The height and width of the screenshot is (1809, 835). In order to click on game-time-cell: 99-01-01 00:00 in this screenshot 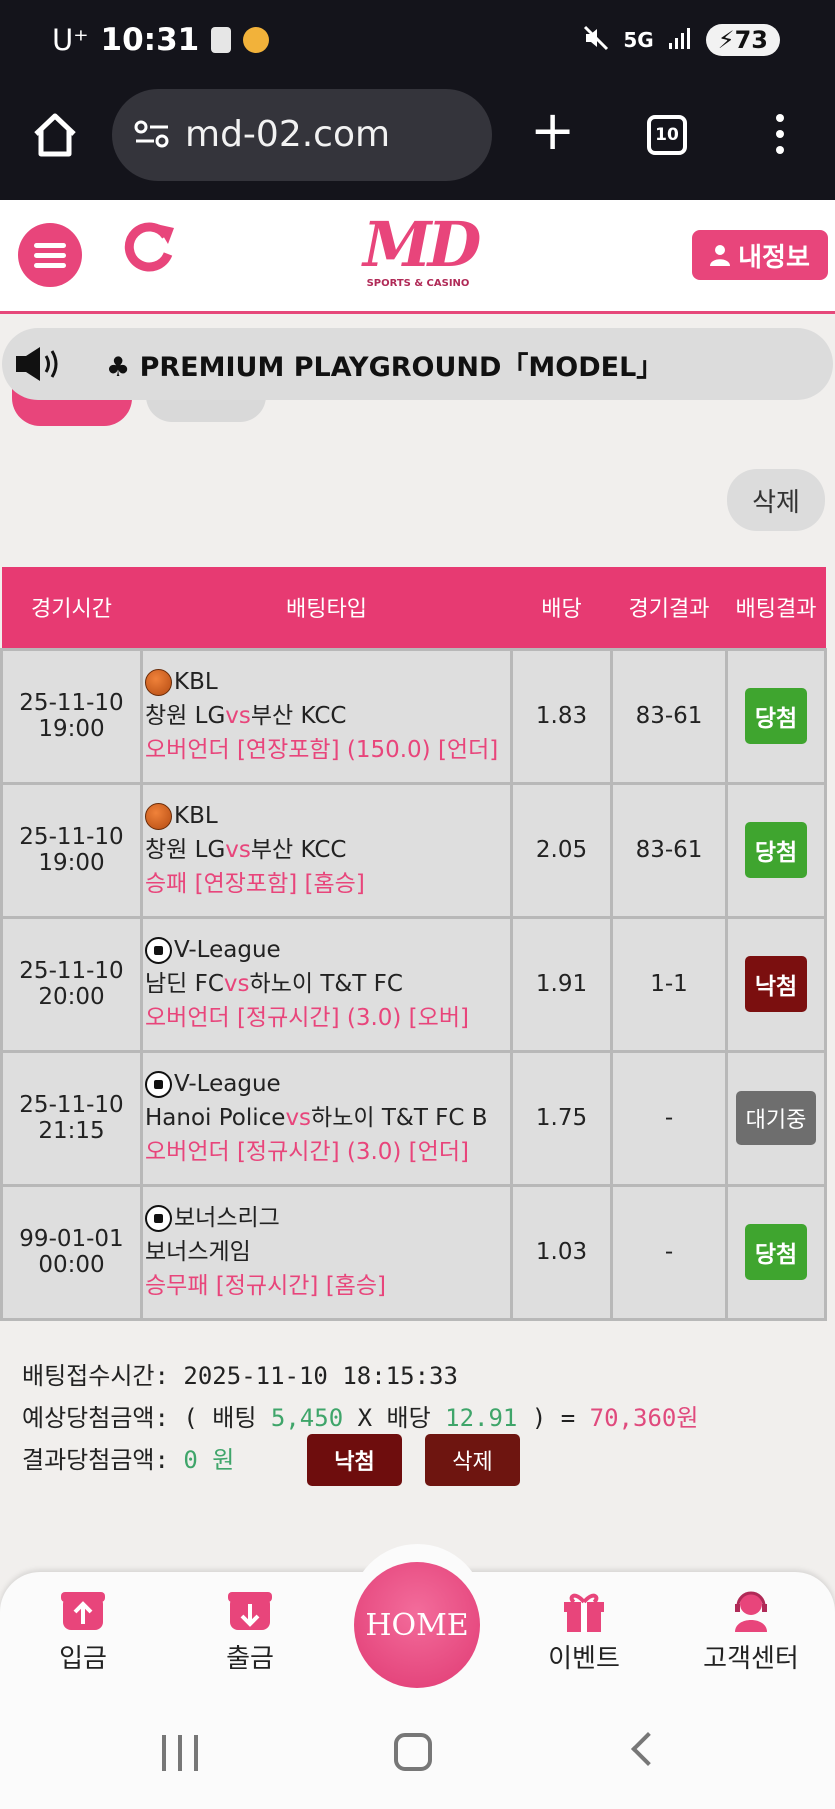, I will do `click(71, 1252)`.